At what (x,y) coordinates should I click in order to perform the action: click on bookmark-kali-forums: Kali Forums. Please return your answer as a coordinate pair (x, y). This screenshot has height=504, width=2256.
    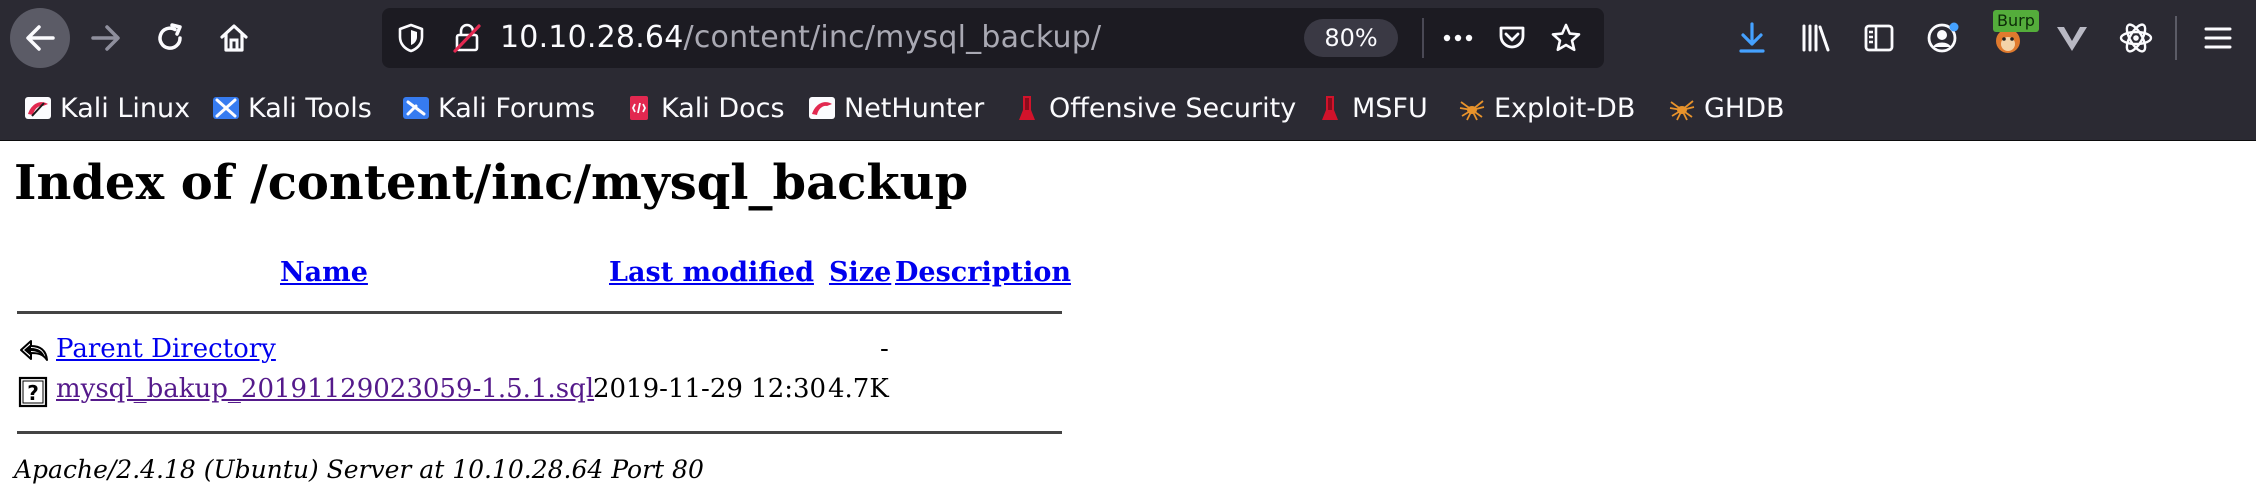
    Looking at the image, I should click on (498, 108).